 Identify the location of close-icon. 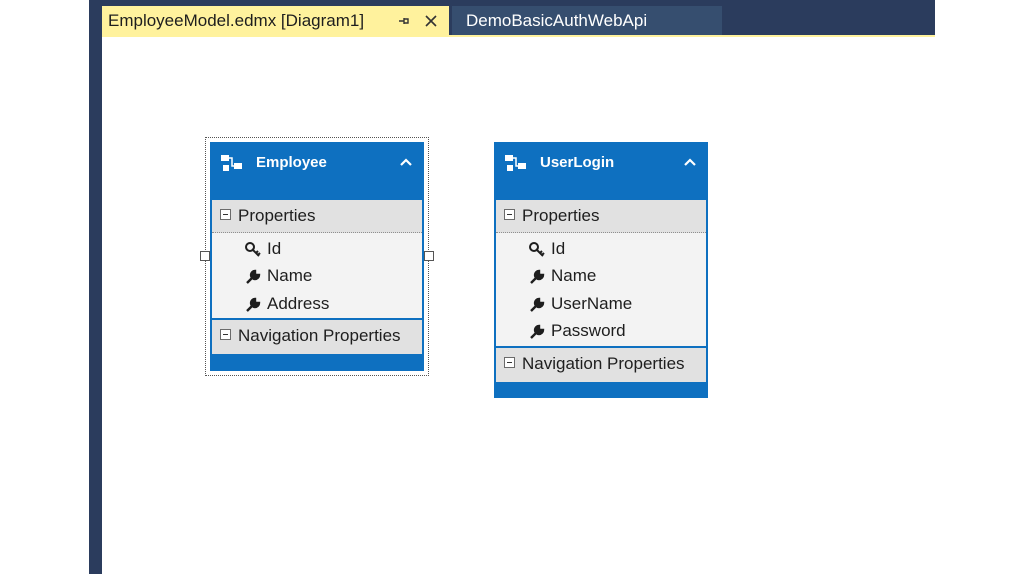
(431, 20).